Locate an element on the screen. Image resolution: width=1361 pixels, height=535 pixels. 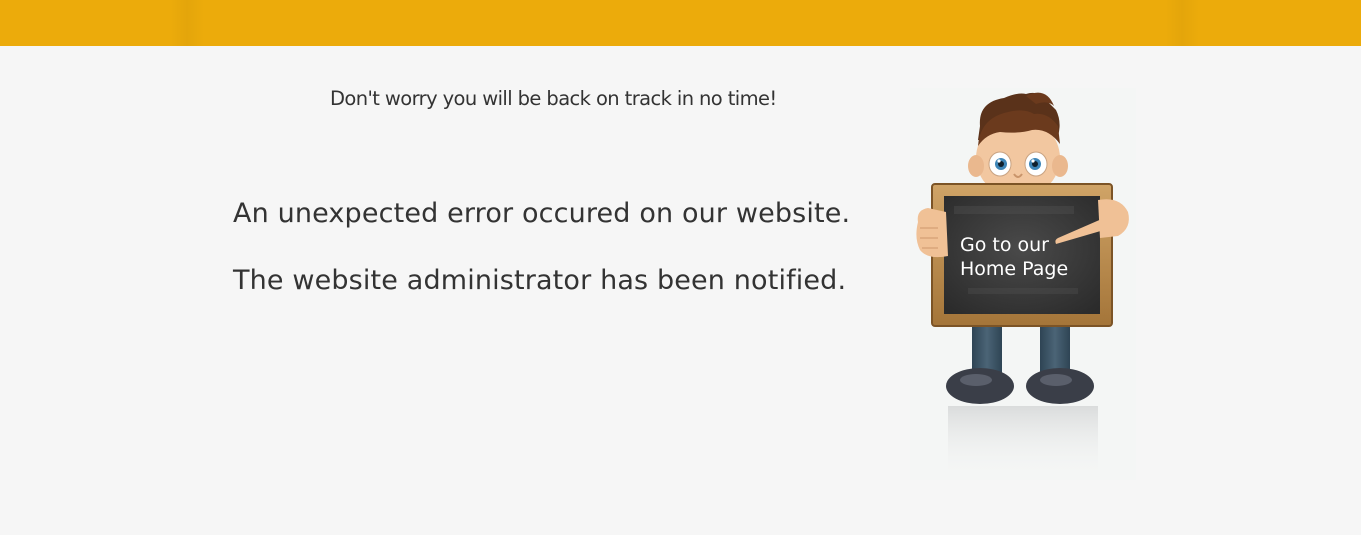
top-bar-shade-left is located at coordinates (187, 23).